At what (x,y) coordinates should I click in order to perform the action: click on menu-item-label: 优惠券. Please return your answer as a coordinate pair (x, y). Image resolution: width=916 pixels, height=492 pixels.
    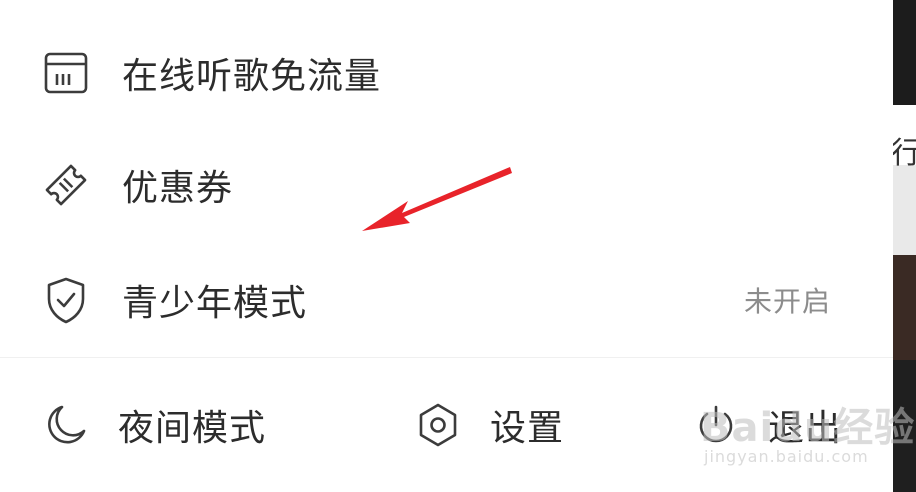
    Looking at the image, I should click on (178, 188).